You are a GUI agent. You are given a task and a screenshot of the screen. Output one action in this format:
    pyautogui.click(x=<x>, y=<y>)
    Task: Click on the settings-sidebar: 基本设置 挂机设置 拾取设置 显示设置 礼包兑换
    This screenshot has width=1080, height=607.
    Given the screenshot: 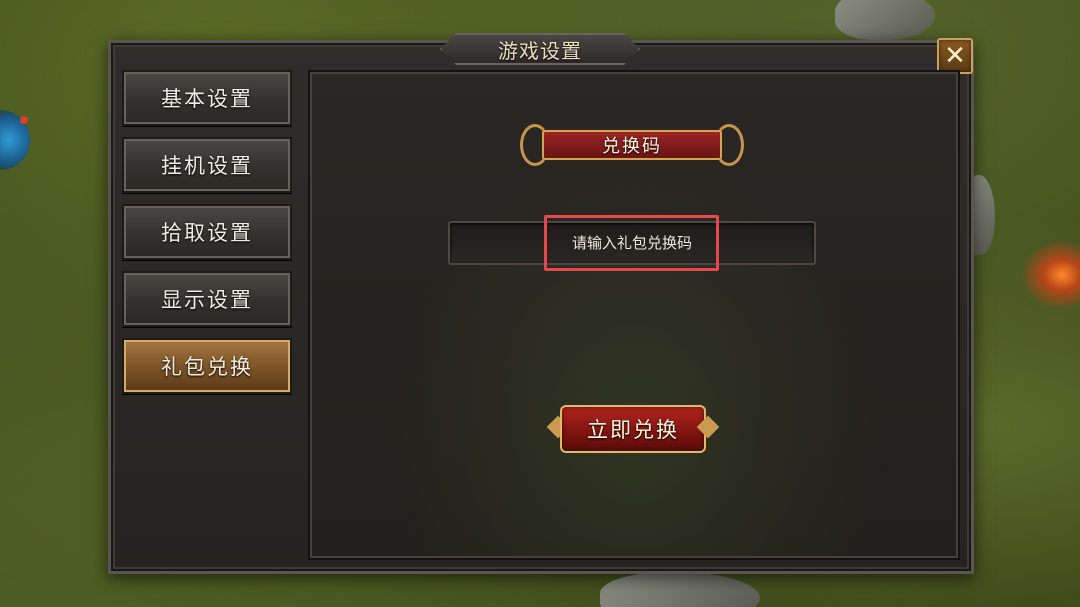 What is the action you would take?
    pyautogui.click(x=207, y=315)
    